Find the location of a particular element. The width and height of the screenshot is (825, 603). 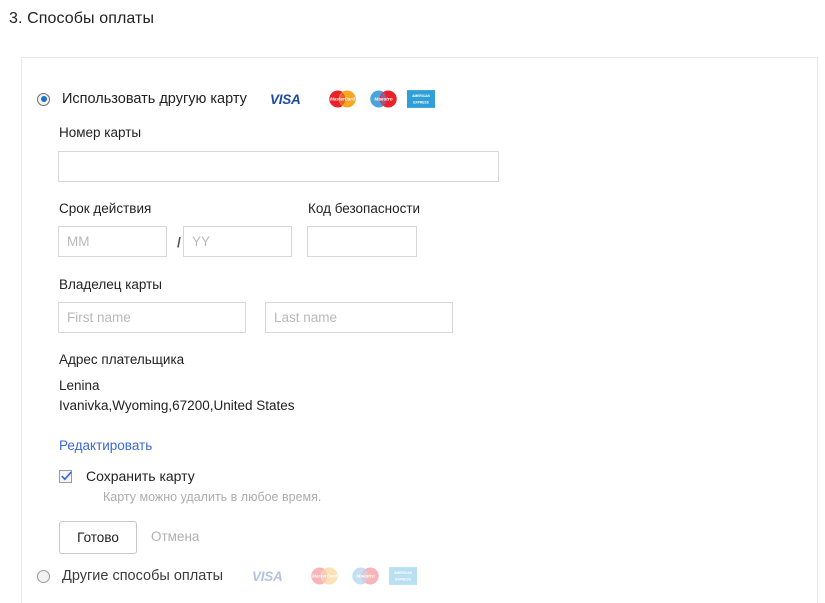

card-logo-strip-dim: VISA MasterCard Maestro AMERICAN EXPRESS is located at coordinates (334, 576).